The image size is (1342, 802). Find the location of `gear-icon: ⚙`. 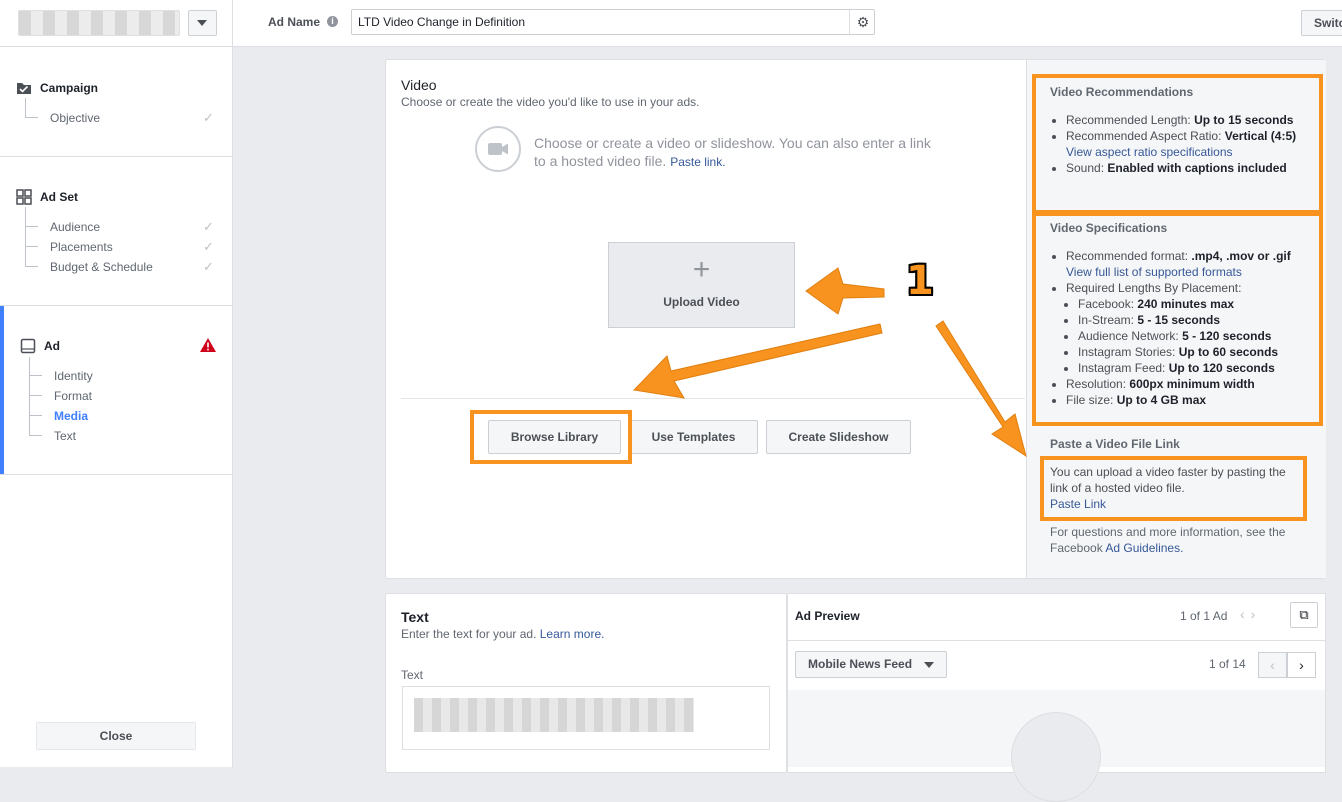

gear-icon: ⚙ is located at coordinates (862, 22).